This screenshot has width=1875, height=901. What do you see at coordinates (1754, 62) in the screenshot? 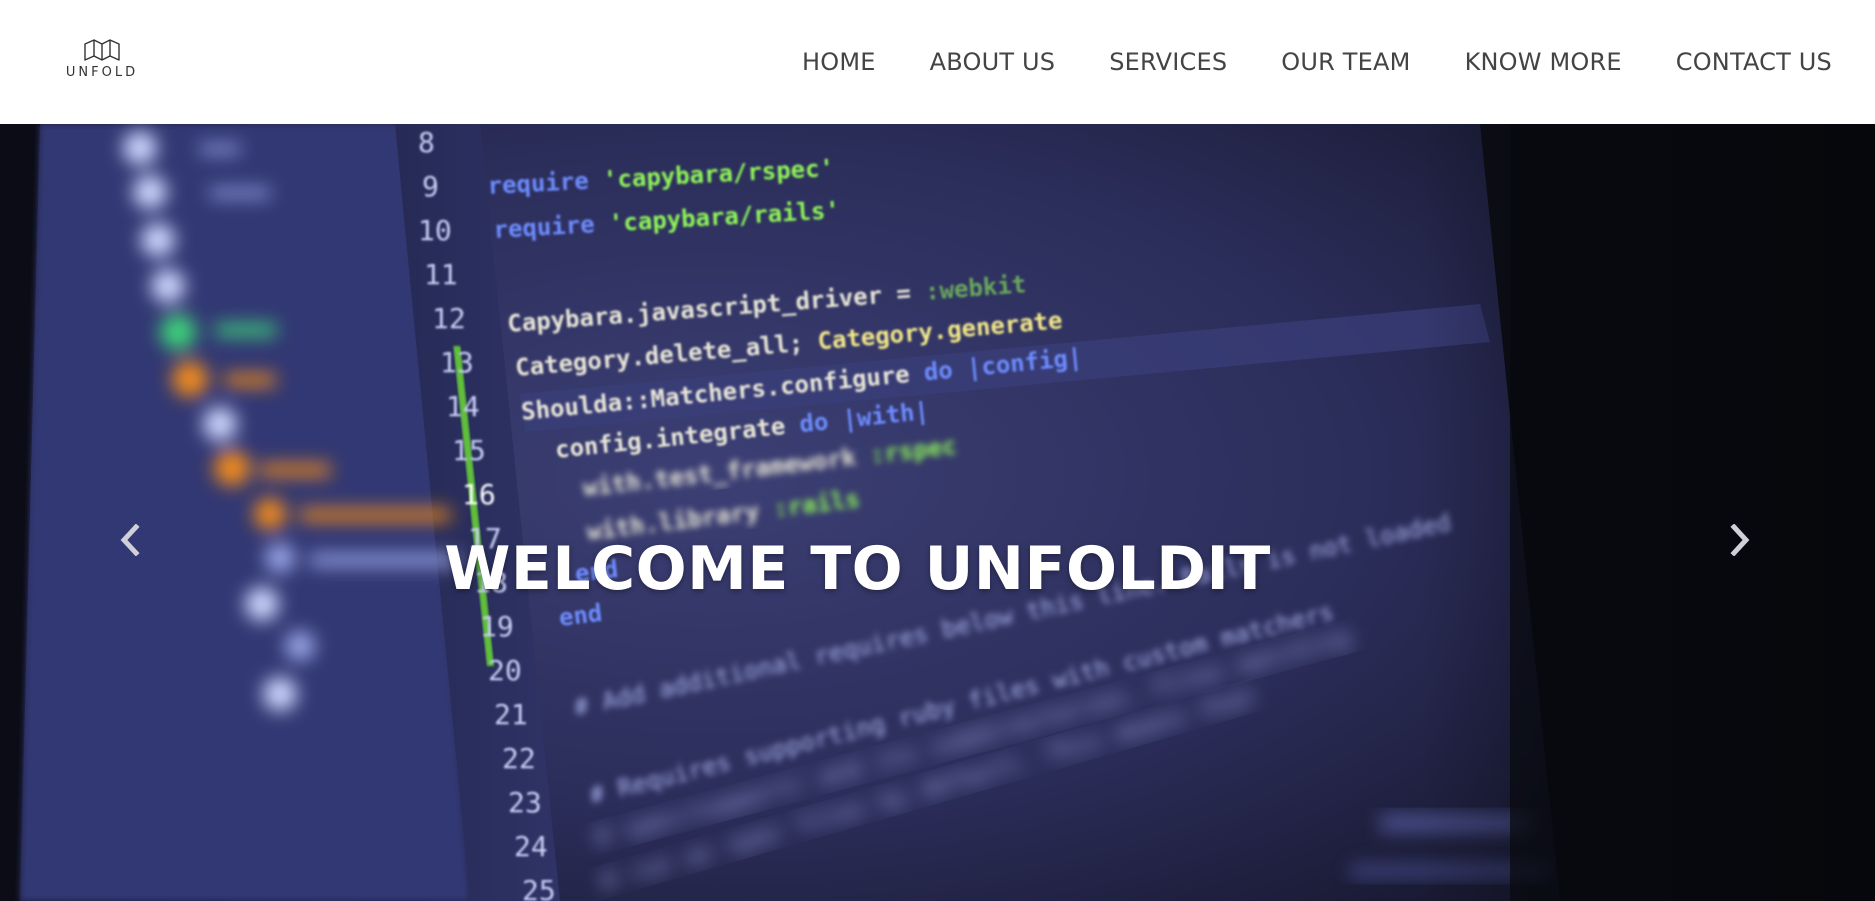
I see `nav-contact-us: CONTACT US` at bounding box center [1754, 62].